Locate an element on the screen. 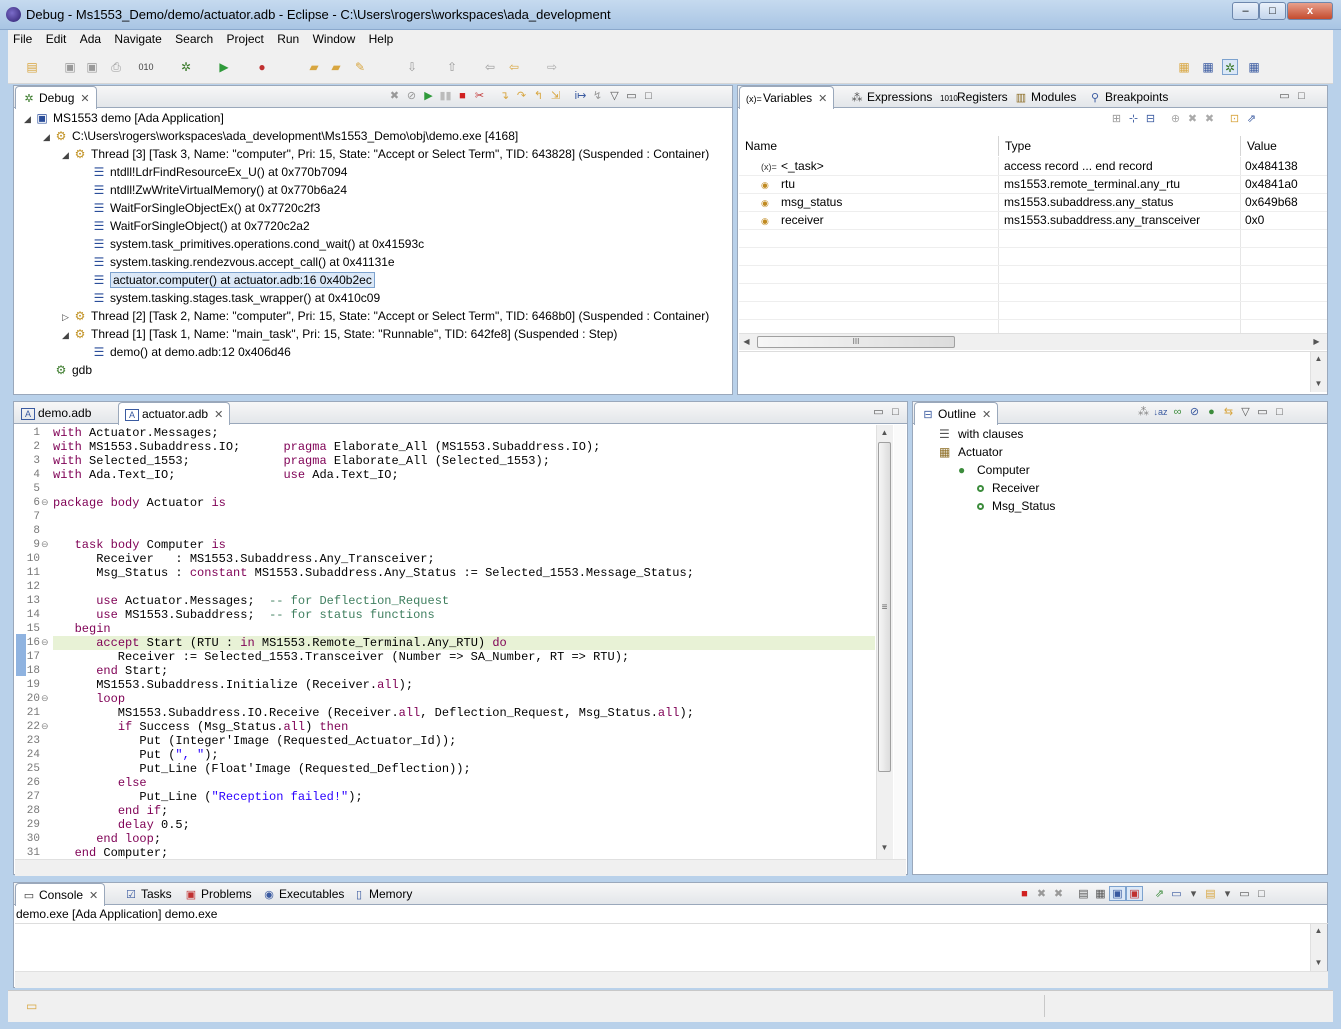 Image resolution: width=1341 pixels, height=1029 pixels. tab-demo-adb: Ademo.adb is located at coordinates (56, 413).